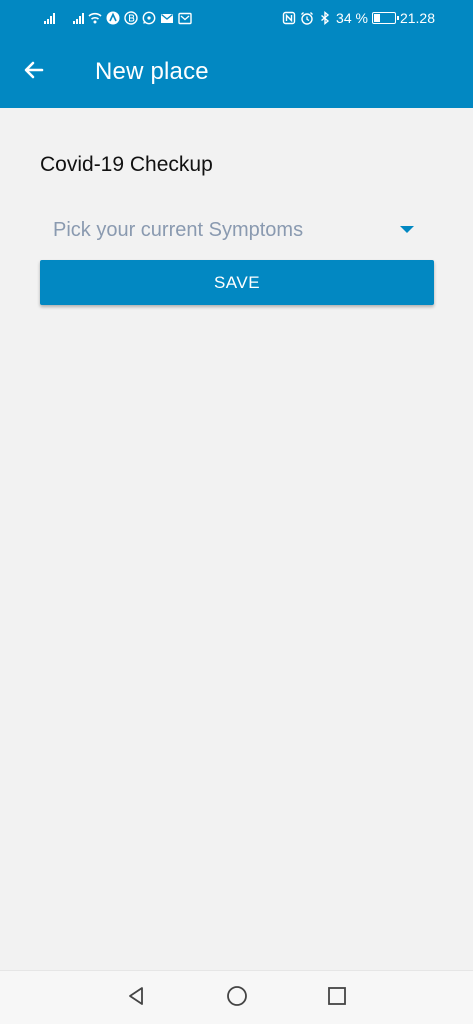 This screenshot has width=473, height=1024. Describe the element at coordinates (178, 230) in the screenshot. I see `symptoms-placeholder: Pick your current Symptoms` at that location.